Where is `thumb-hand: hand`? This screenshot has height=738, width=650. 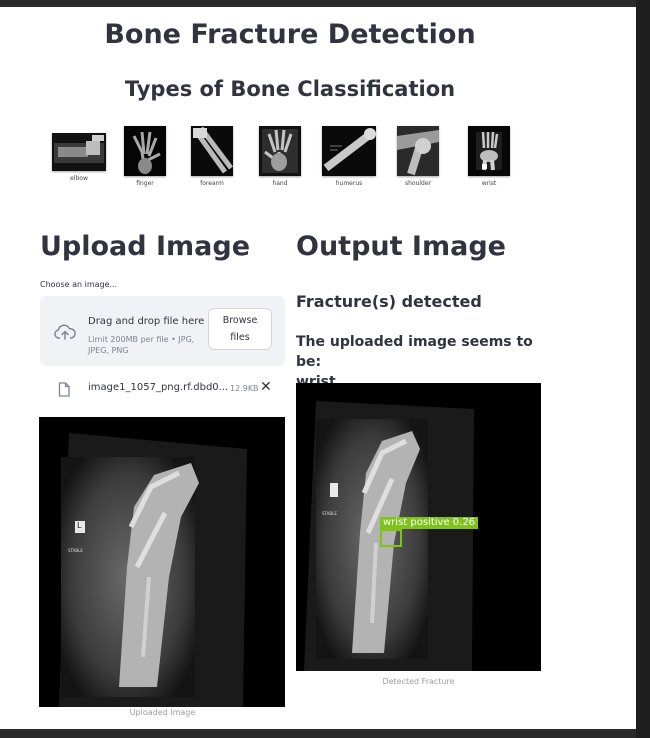
thumb-hand: hand is located at coordinates (280, 156).